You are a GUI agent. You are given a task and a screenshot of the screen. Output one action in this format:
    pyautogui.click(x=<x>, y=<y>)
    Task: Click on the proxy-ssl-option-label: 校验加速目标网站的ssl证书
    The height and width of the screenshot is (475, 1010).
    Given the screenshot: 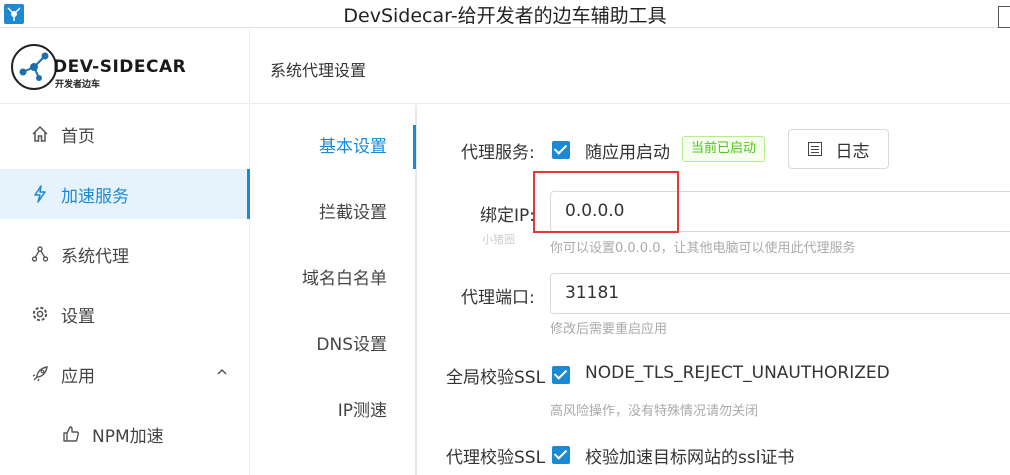 What is the action you would take?
    pyautogui.click(x=690, y=458)
    